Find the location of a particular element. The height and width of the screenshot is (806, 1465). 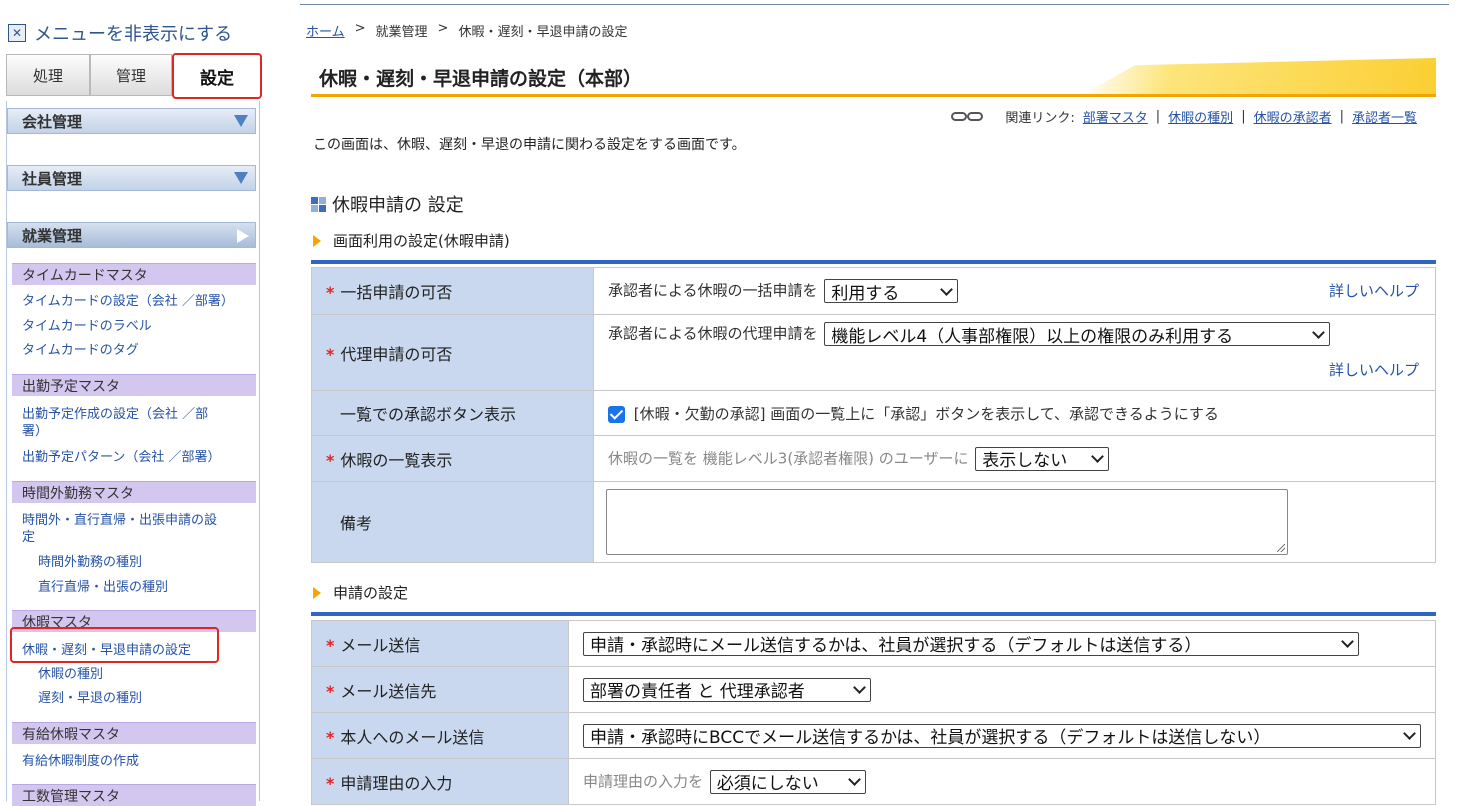

section-grid-icon is located at coordinates (318, 204).